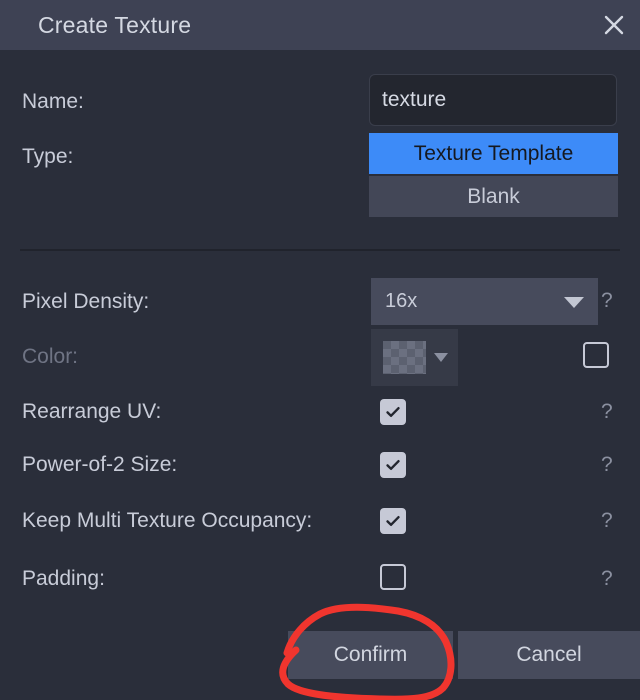  Describe the element at coordinates (393, 577) in the screenshot. I see `padding-checkbox` at that location.